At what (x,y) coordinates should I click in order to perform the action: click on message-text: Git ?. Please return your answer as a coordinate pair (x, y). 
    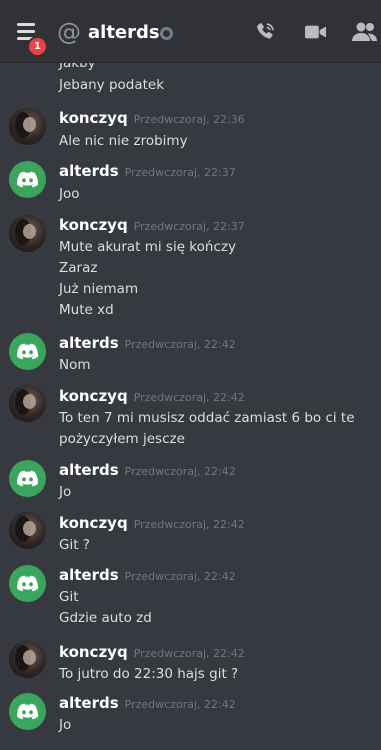
    Looking at the image, I should click on (74, 545).